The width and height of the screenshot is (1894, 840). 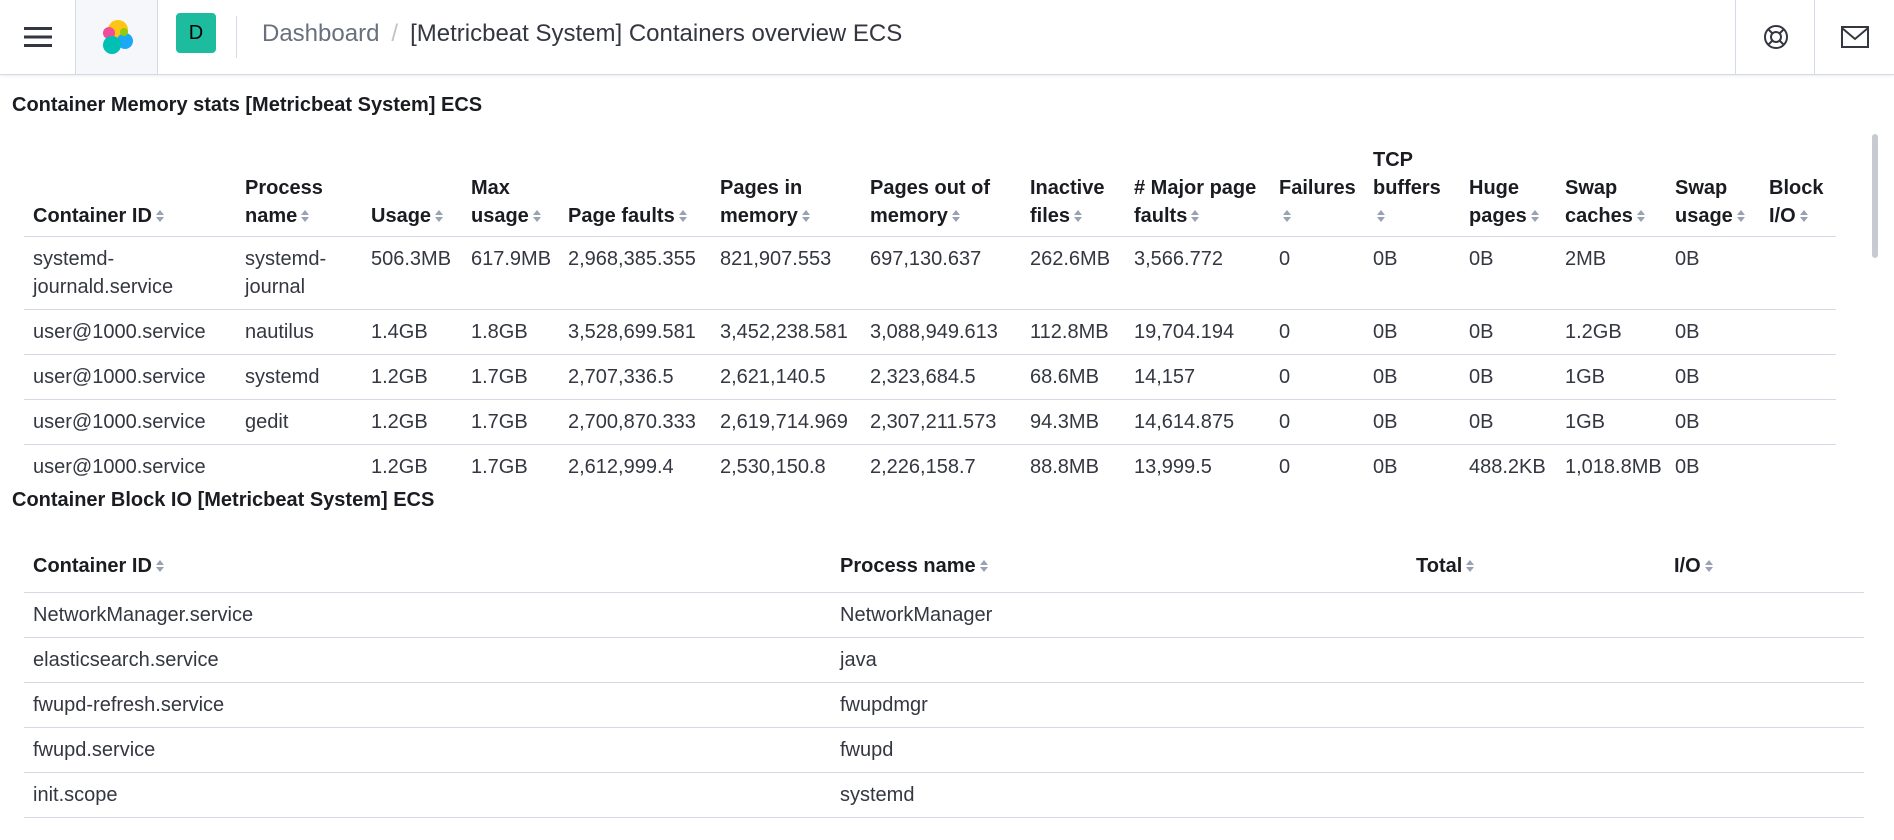 What do you see at coordinates (1119, 705) in the screenshot?
I see `table-cell: fwupdmgr` at bounding box center [1119, 705].